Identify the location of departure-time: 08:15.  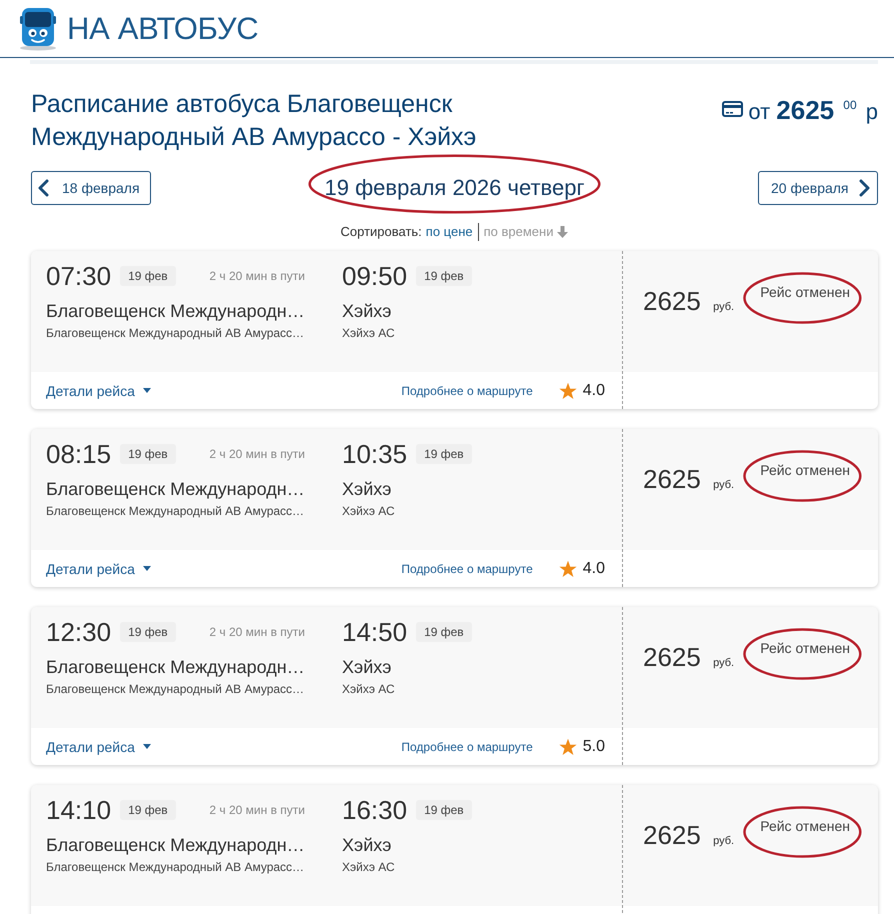
(79, 454).